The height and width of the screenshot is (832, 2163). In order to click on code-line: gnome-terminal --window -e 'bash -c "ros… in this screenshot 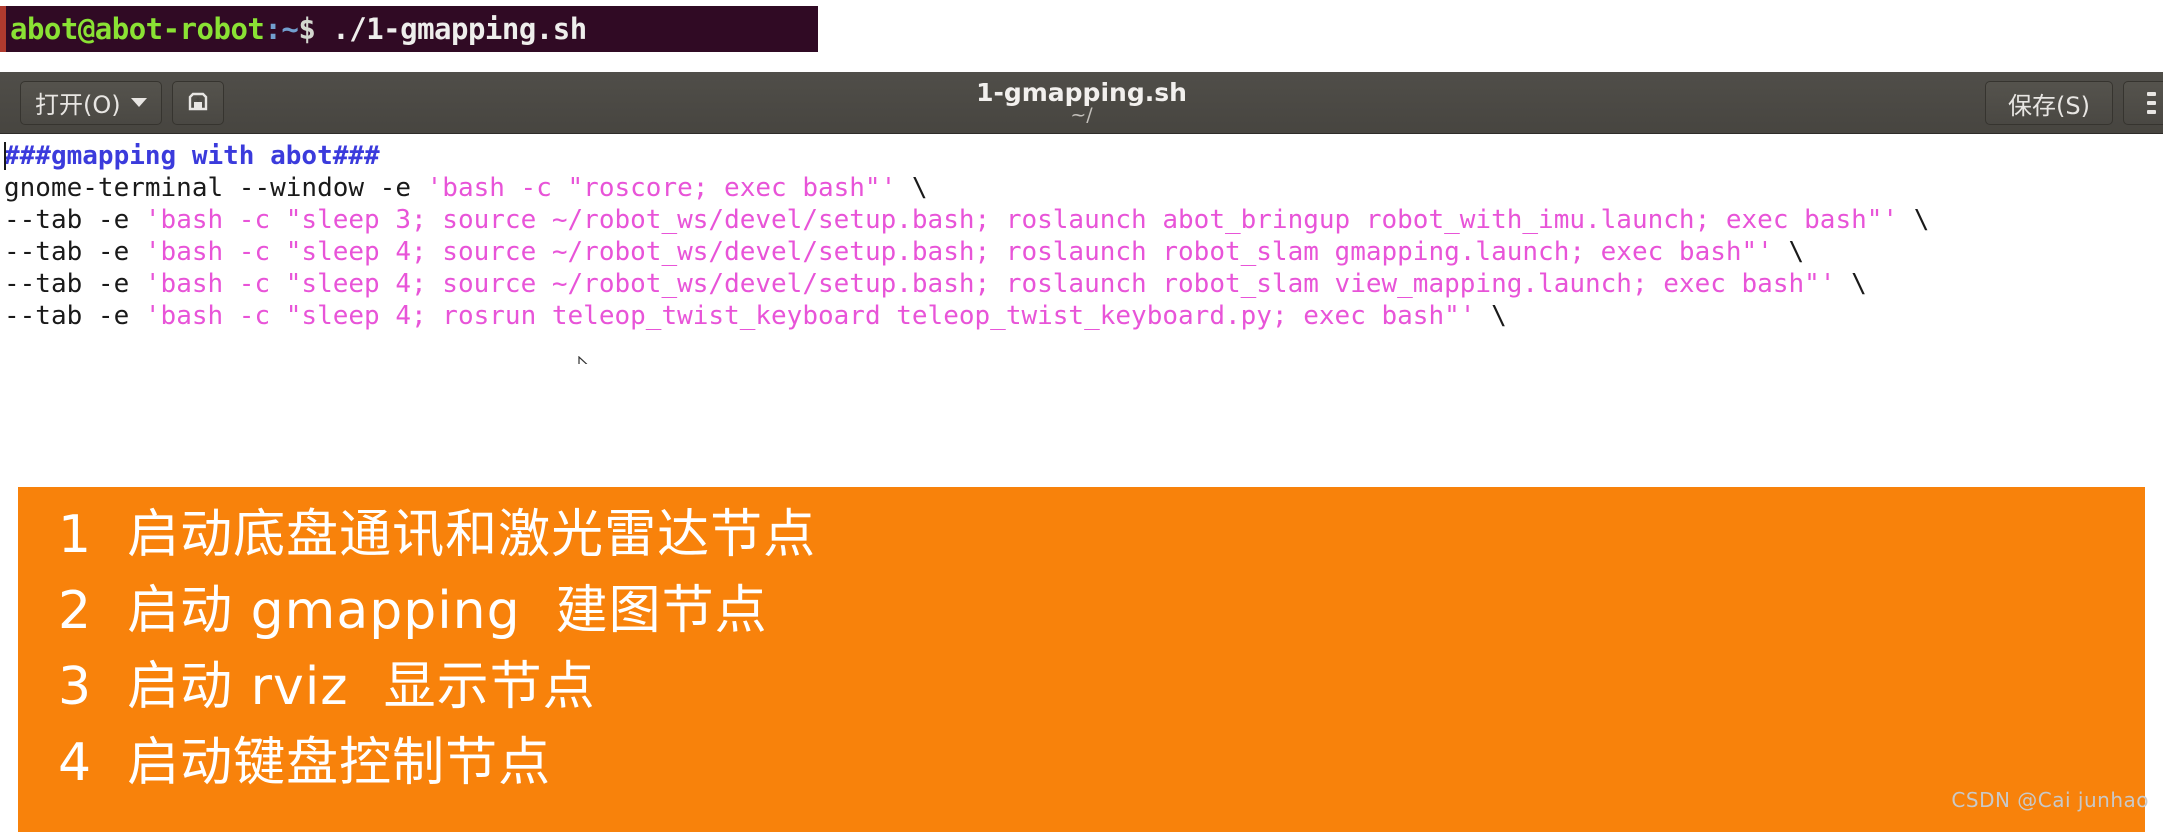, I will do `click(1083, 188)`.